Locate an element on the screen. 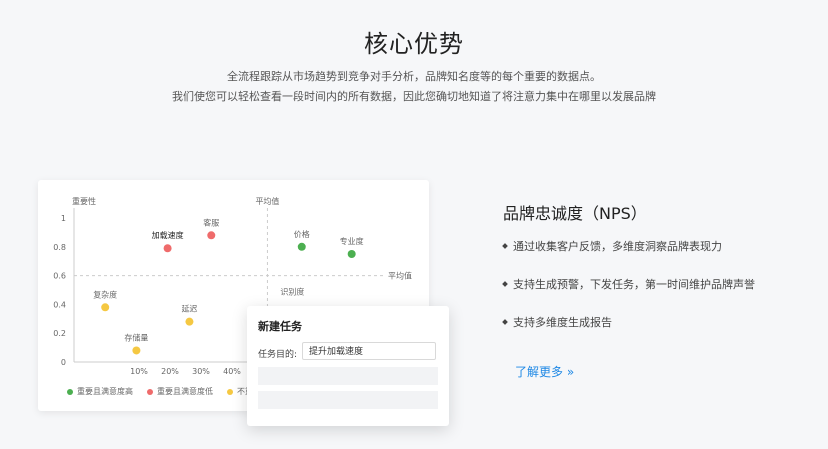 This screenshot has width=828, height=449. bullet-text: 支持多维度生成报告 is located at coordinates (562, 322).